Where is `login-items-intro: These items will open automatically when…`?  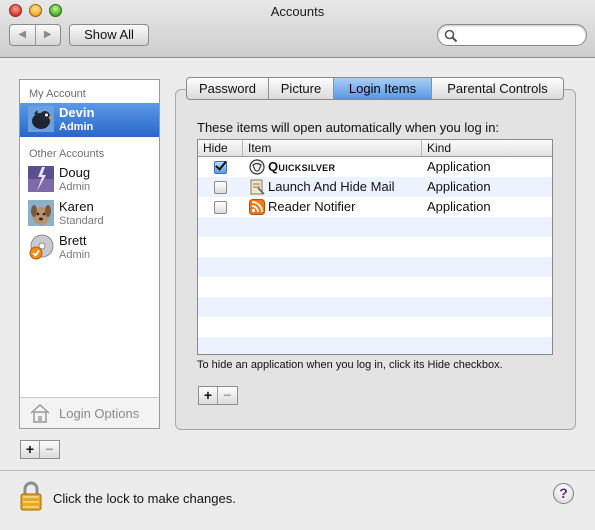 login-items-intro: These items will open automatically when… is located at coordinates (348, 127).